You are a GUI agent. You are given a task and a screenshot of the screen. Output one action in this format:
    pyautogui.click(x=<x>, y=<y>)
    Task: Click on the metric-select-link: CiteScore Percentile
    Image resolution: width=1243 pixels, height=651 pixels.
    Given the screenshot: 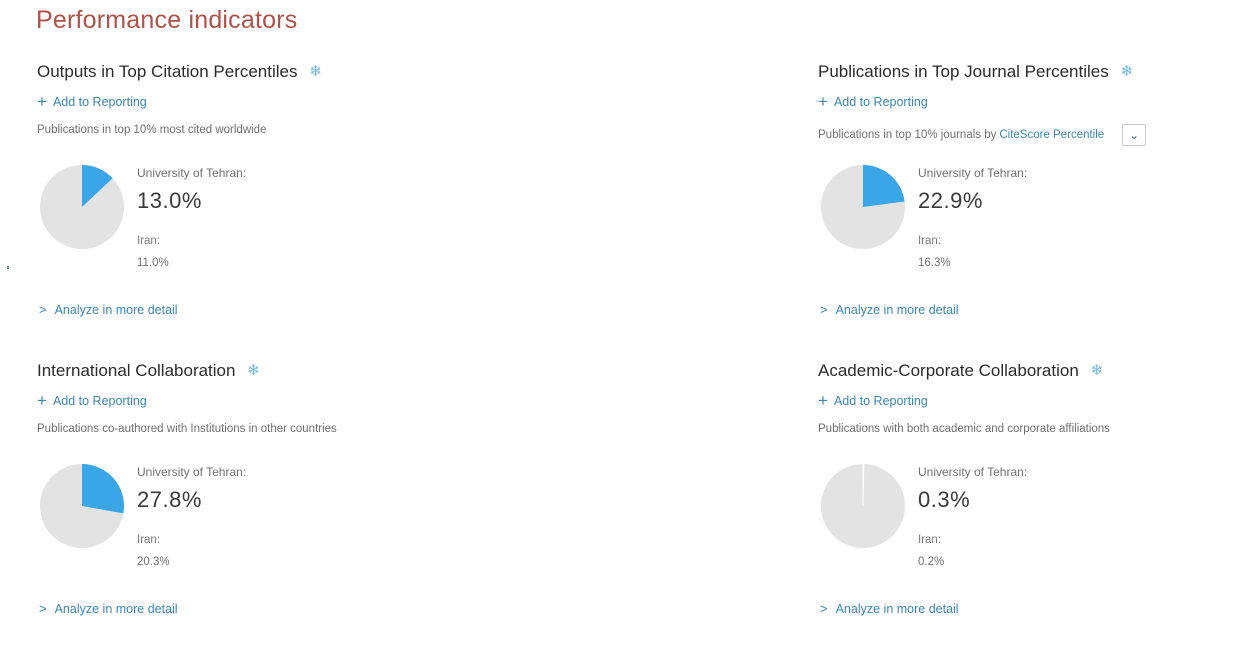 What is the action you would take?
    pyautogui.click(x=1051, y=135)
    